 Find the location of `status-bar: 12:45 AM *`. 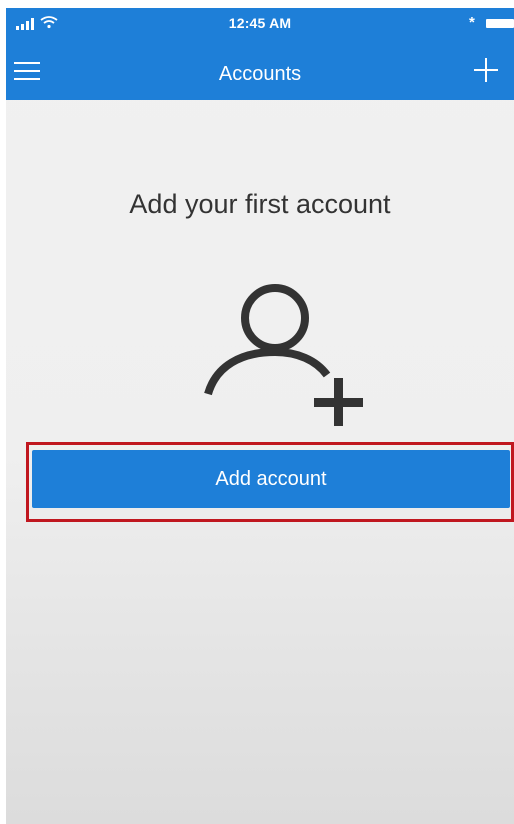

status-bar: 12:45 AM * is located at coordinates (260, 25).